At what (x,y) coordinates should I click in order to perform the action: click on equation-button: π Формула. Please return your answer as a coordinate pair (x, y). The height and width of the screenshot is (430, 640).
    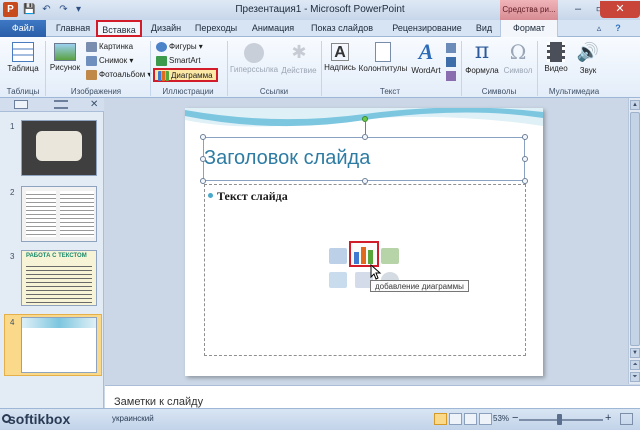
    Looking at the image, I should click on (482, 62).